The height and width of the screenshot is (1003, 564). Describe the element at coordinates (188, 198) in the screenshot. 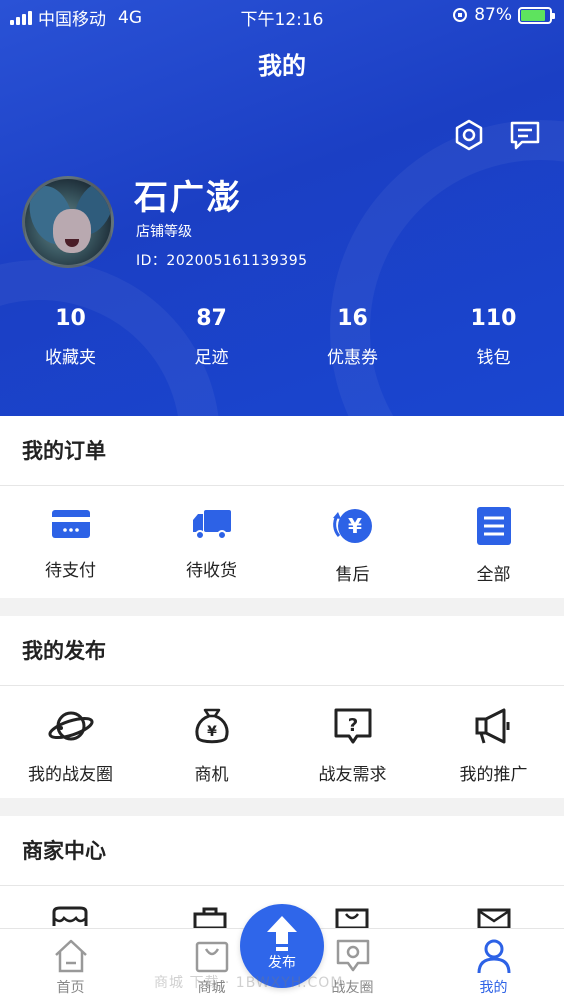

I see `user-name: 石广澎` at that location.